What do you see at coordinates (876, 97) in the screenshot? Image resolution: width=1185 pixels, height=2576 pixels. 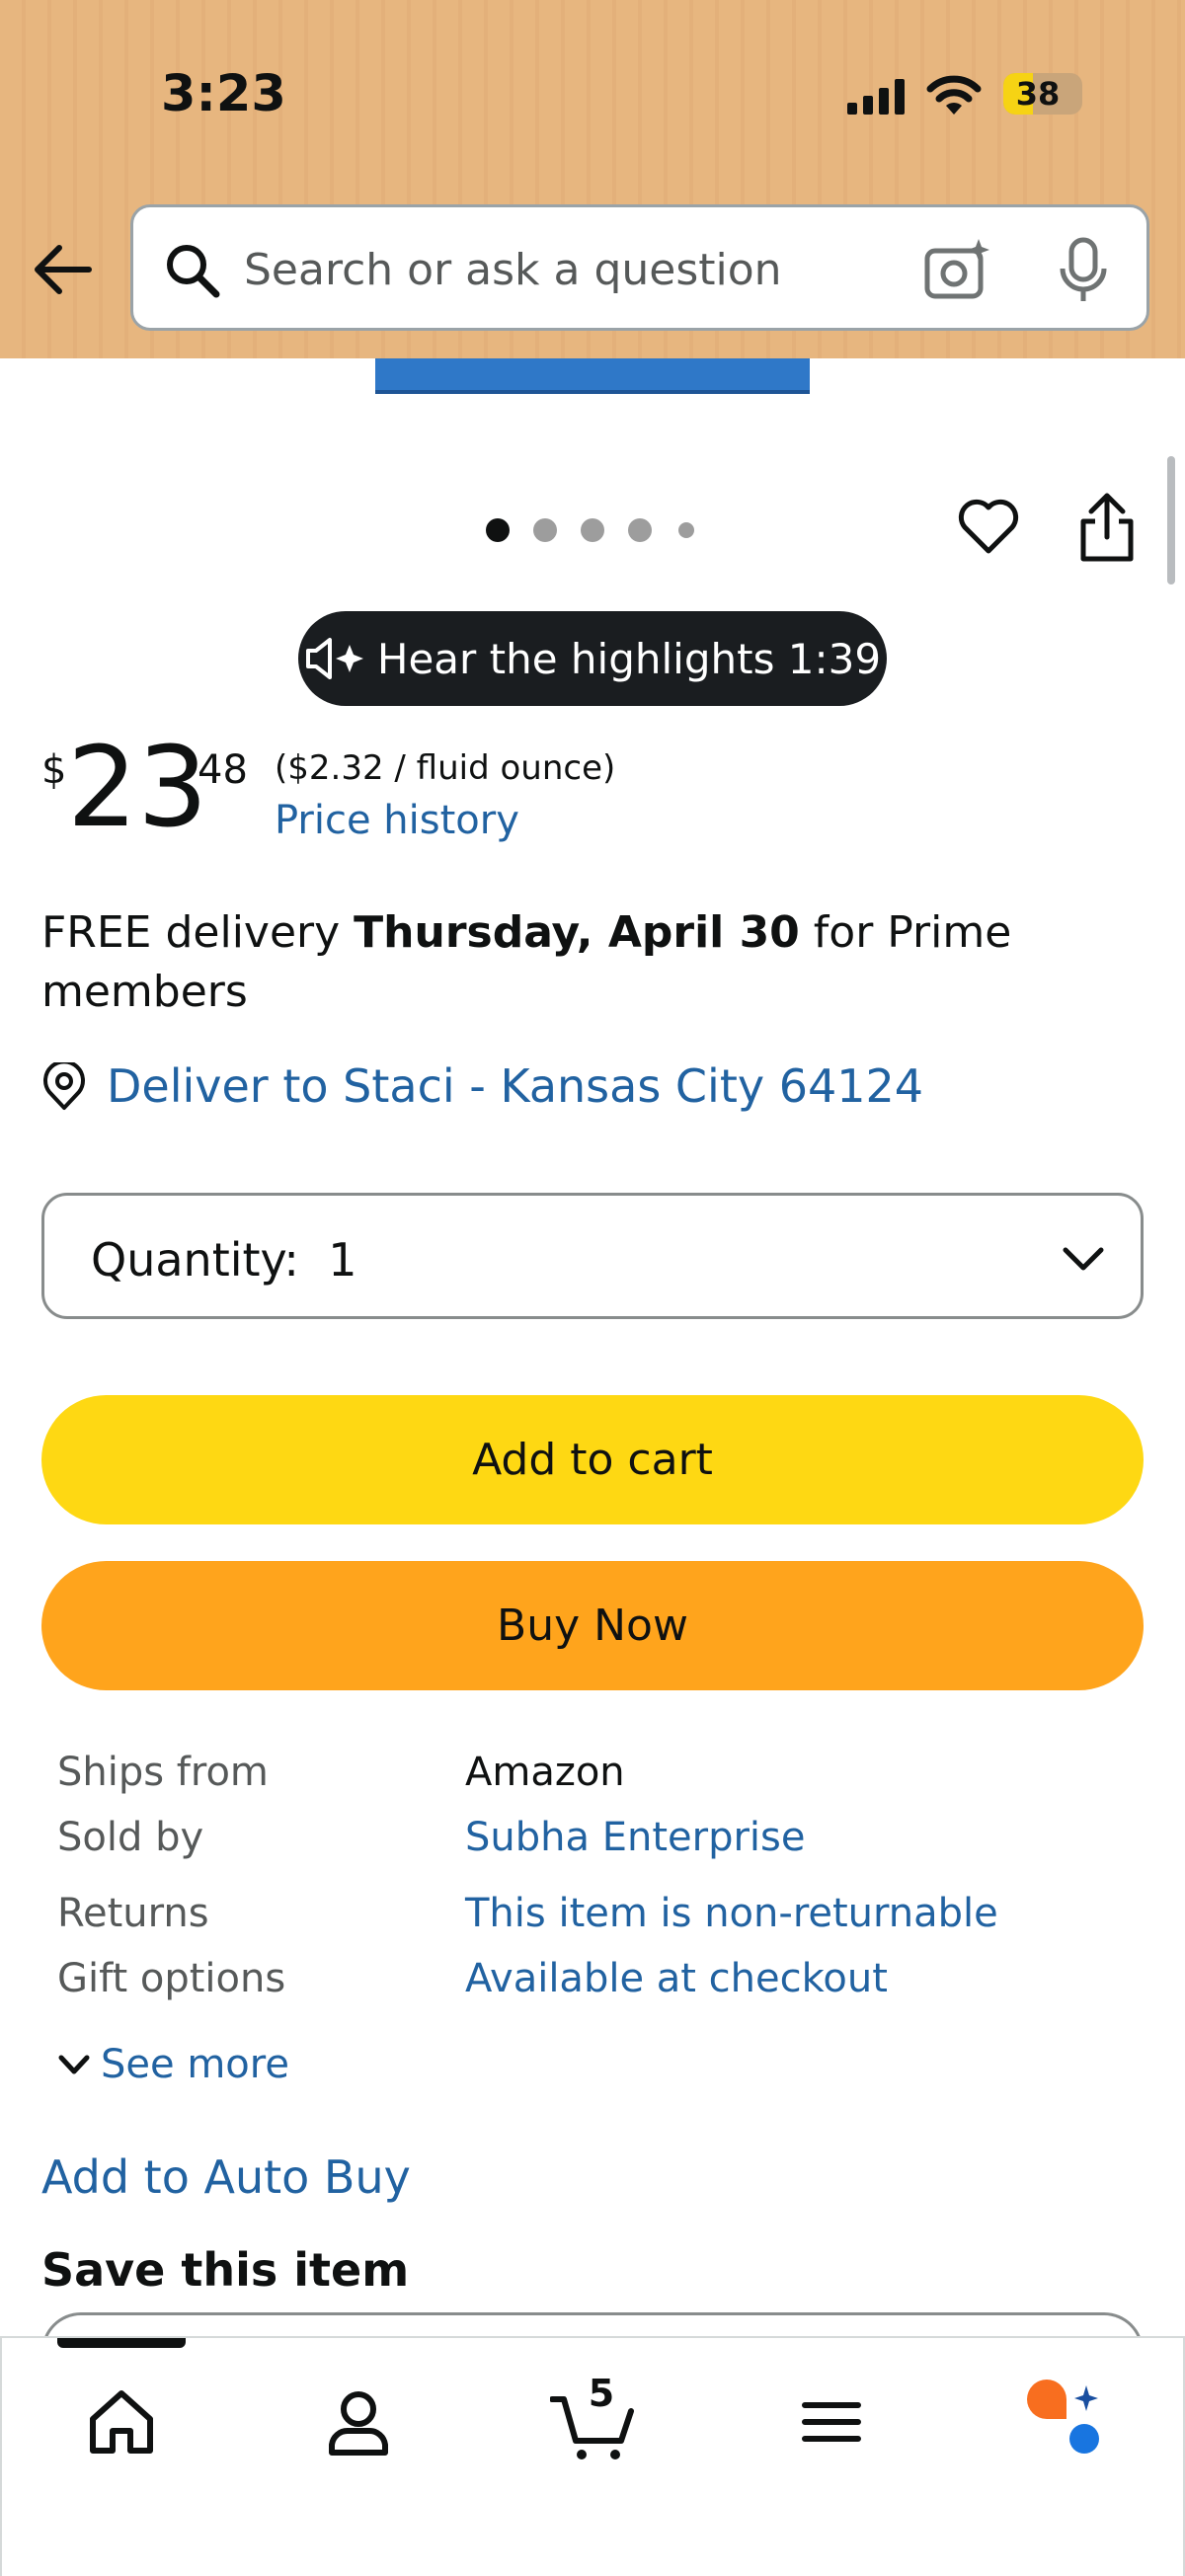 I see `cellular-signal-icon` at bounding box center [876, 97].